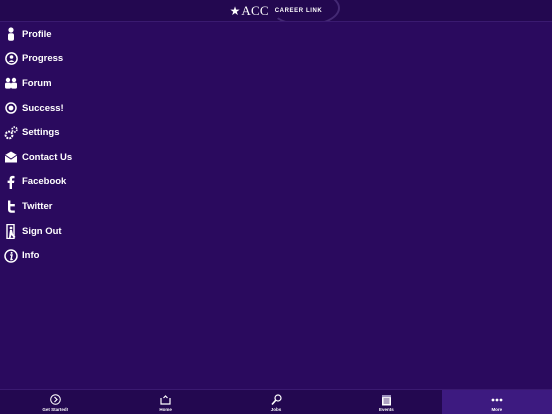 This screenshot has width=552, height=414. Describe the element at coordinates (165, 409) in the screenshot. I see `tab-label: Home` at that location.